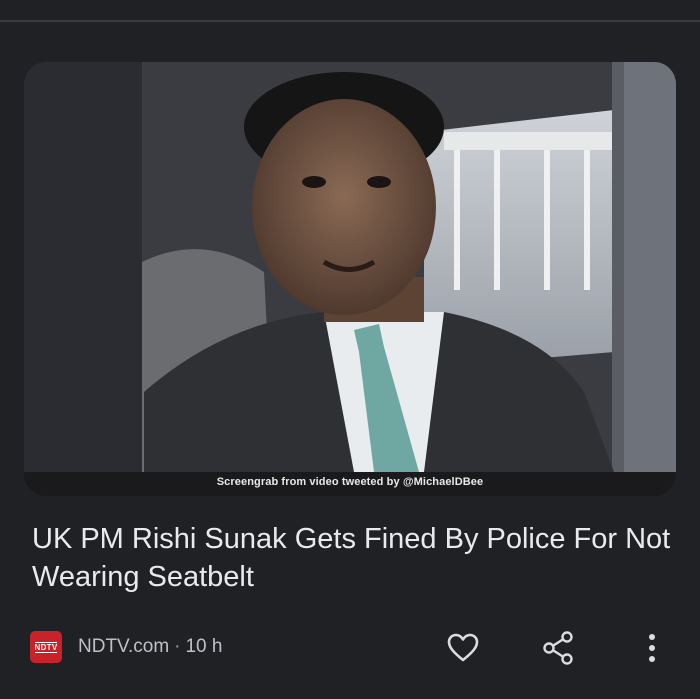 This screenshot has width=700, height=699. I want to click on source-logo: NDTV, so click(46, 647).